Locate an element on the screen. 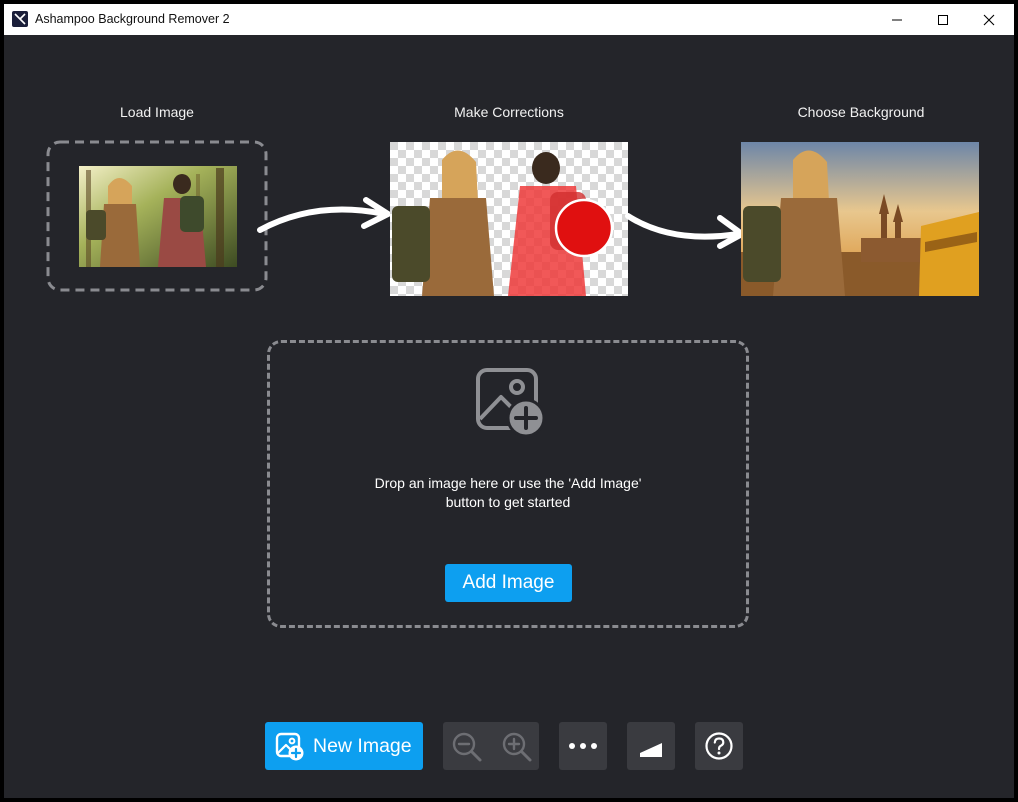 This screenshot has width=1018, height=802. maximize-icon is located at coordinates (943, 19).